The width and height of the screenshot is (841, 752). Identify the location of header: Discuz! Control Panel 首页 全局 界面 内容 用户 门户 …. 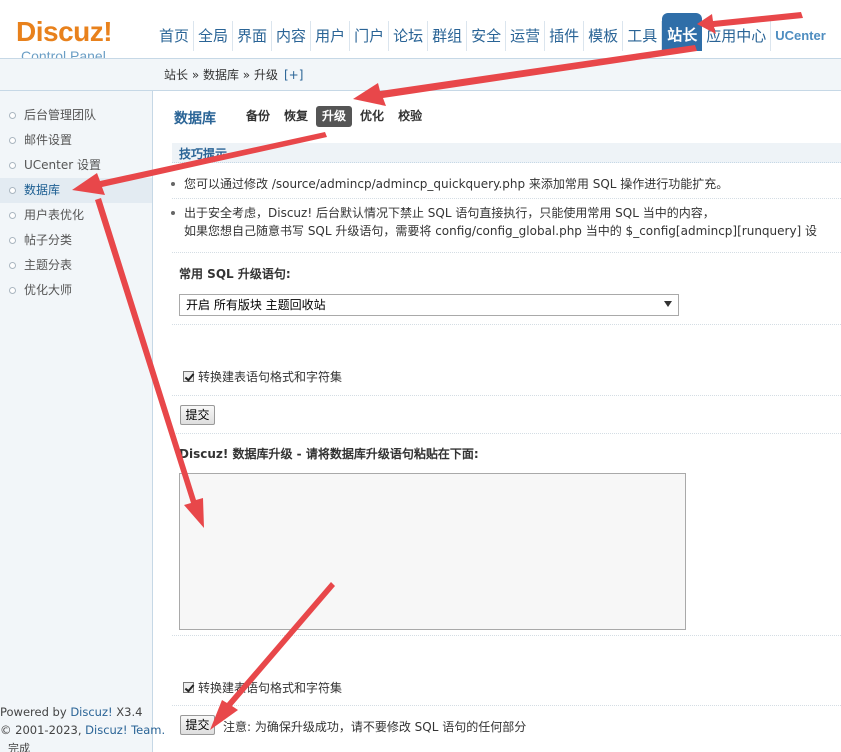
(420, 32).